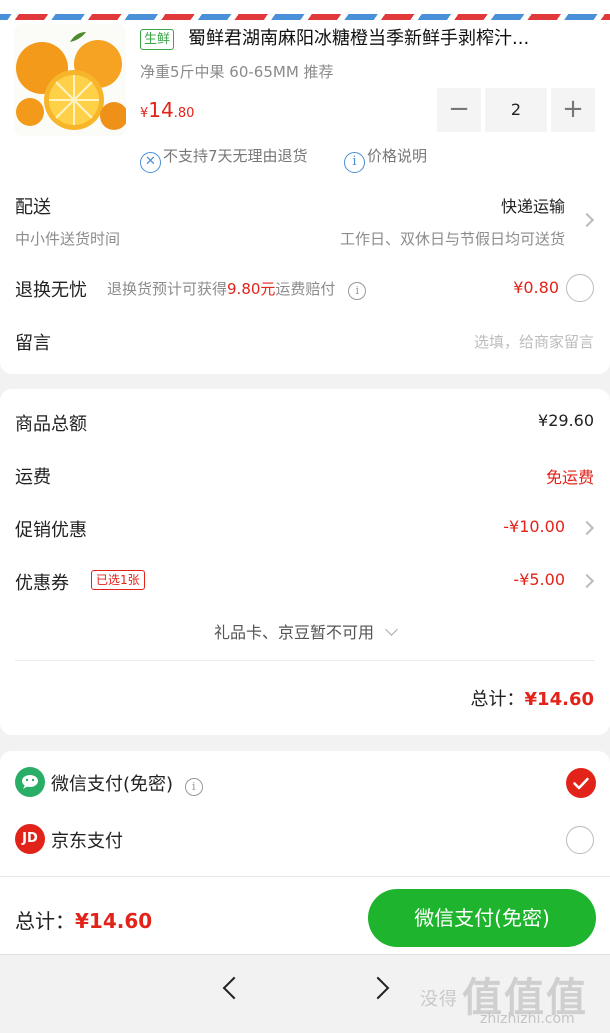 Image resolution: width=610 pixels, height=1033 pixels. Describe the element at coordinates (305, 17) in the screenshot. I see `stripe-pattern` at that location.